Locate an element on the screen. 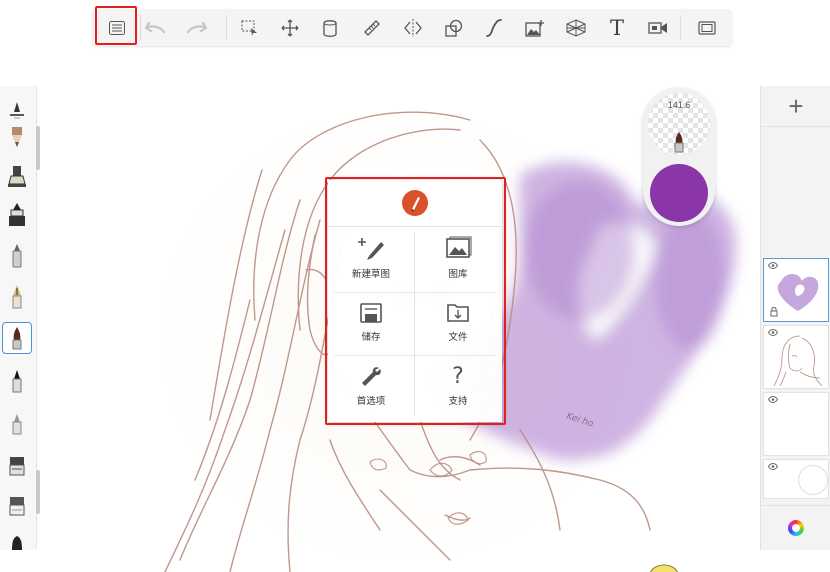 This screenshot has width=830, height=572. eraser-brush-icon is located at coordinates (17, 466).